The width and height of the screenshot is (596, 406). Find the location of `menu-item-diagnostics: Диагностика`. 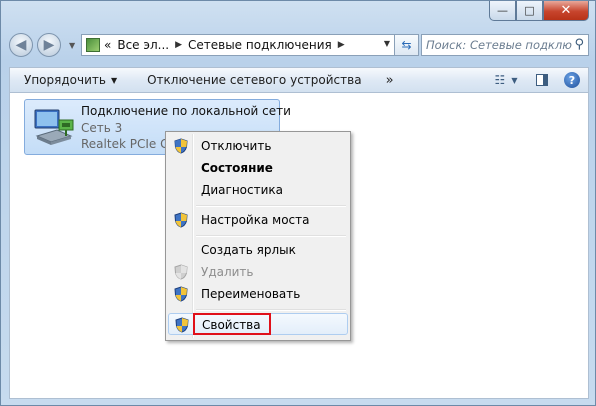

menu-item-diagnostics: Диагностика is located at coordinates (258, 190).